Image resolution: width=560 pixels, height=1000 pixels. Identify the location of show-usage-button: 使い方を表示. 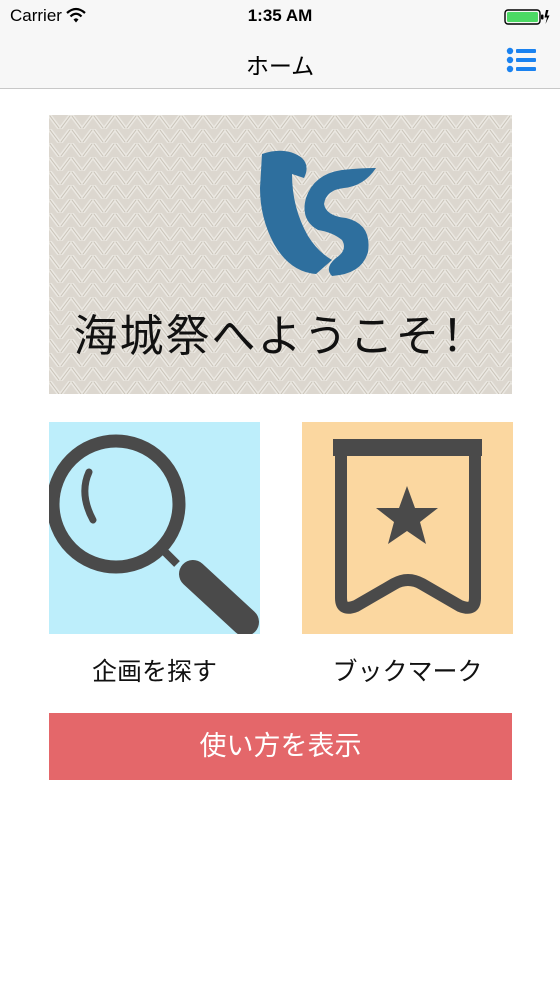
(280, 746).